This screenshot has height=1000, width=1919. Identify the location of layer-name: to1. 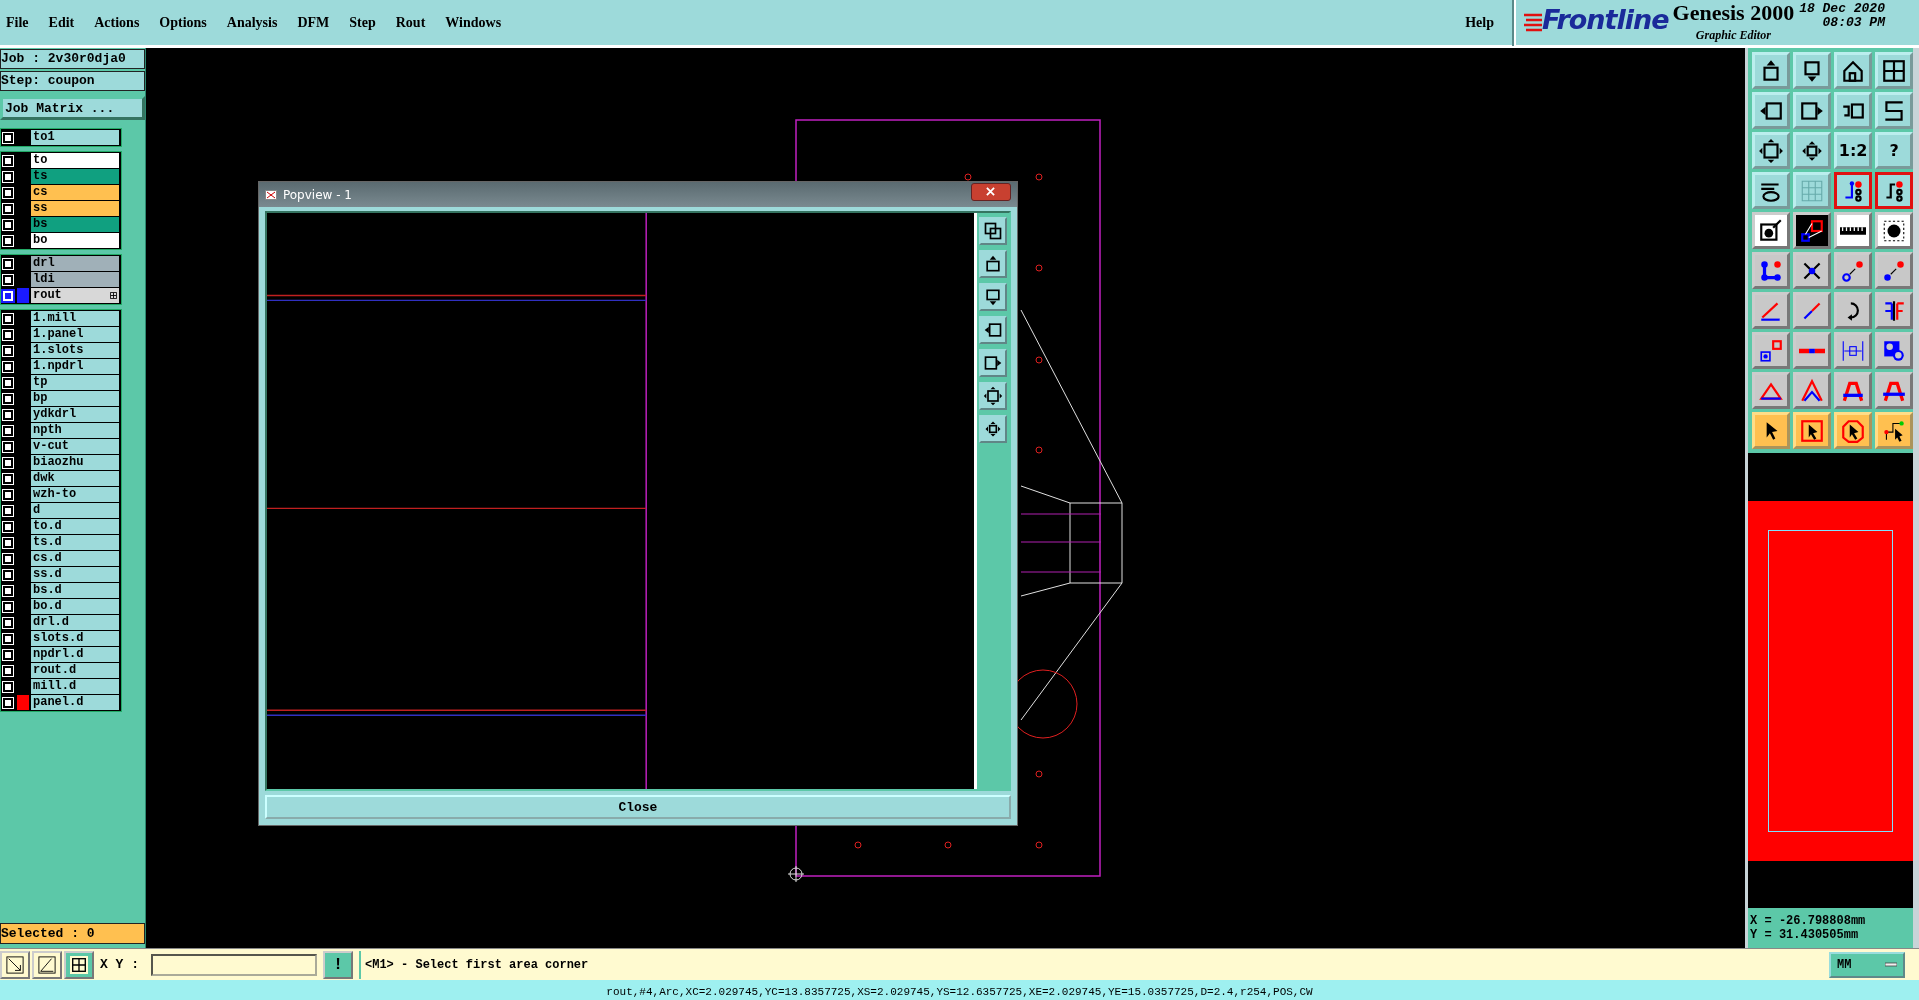
(75, 137).